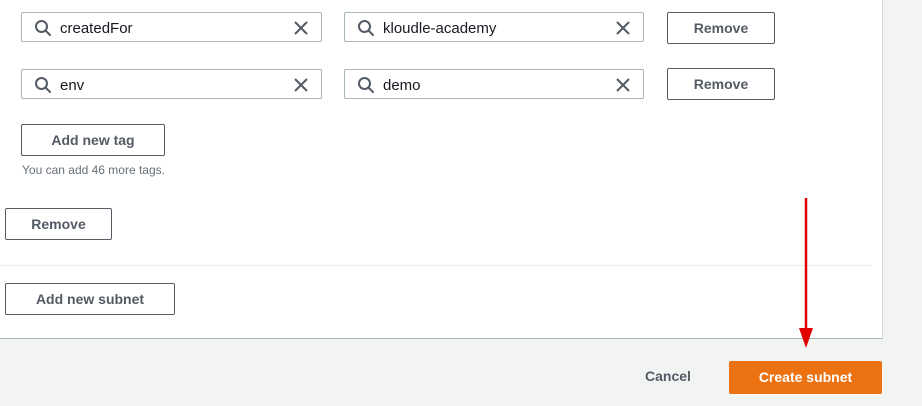 The width and height of the screenshot is (922, 406). I want to click on remove-tag-button-1: Remove, so click(721, 28).